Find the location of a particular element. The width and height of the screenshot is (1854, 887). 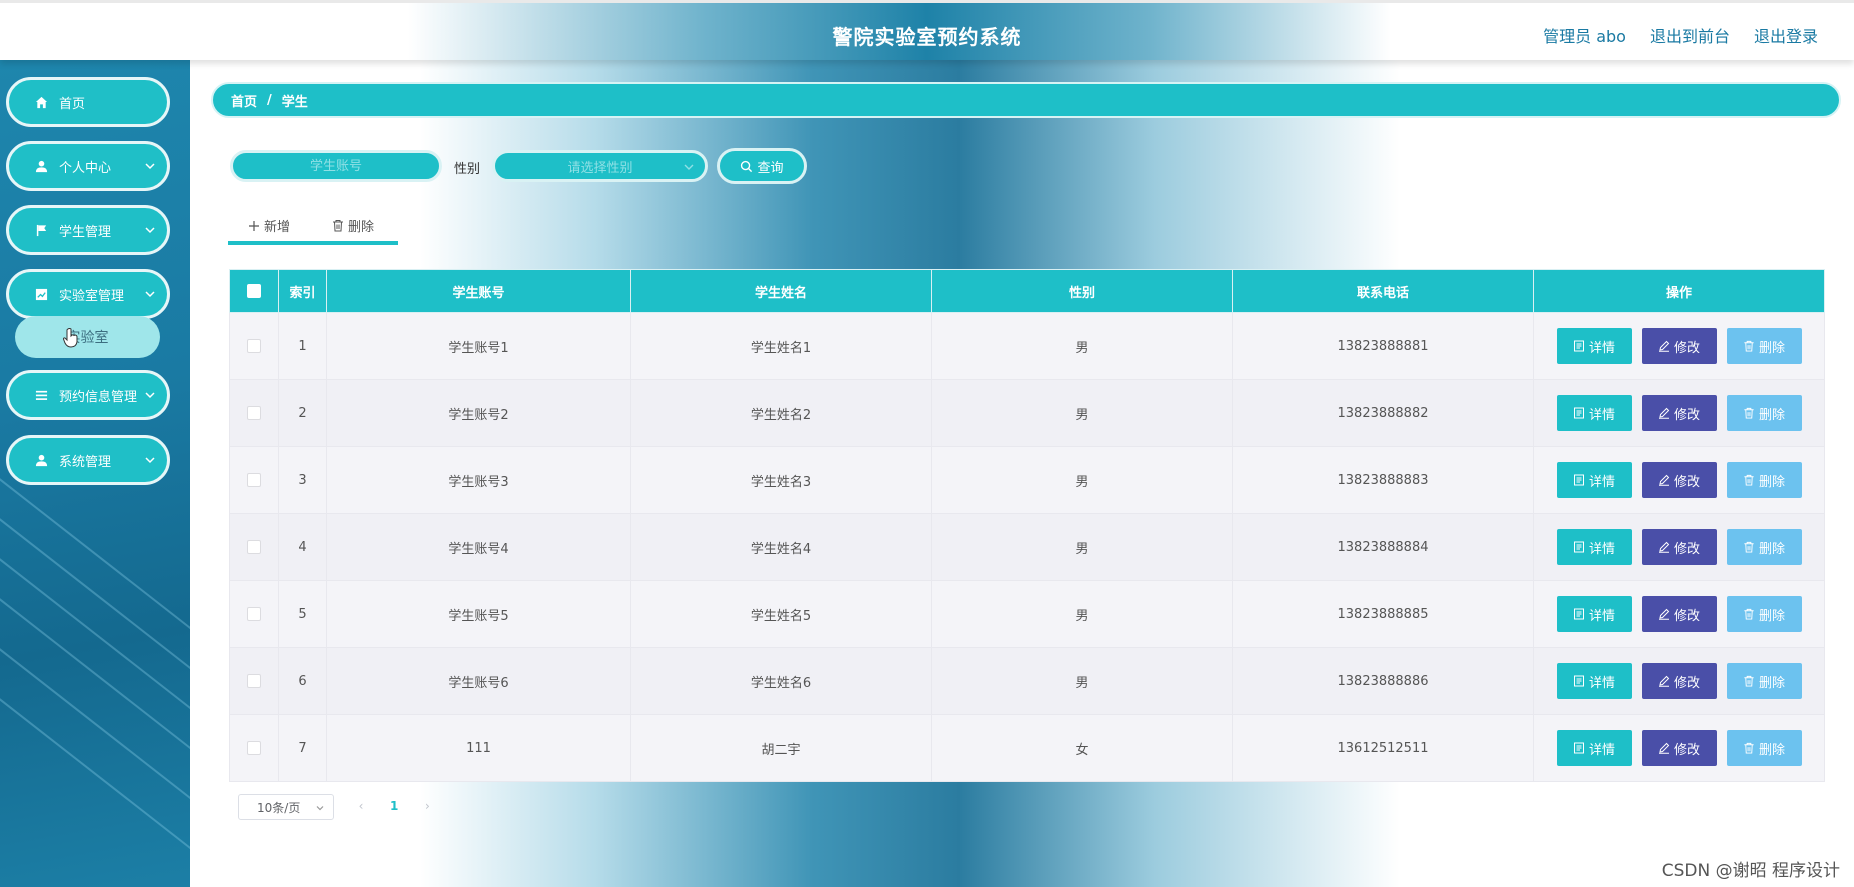

sidebar-item-label: 学生管理 is located at coordinates (85, 232).